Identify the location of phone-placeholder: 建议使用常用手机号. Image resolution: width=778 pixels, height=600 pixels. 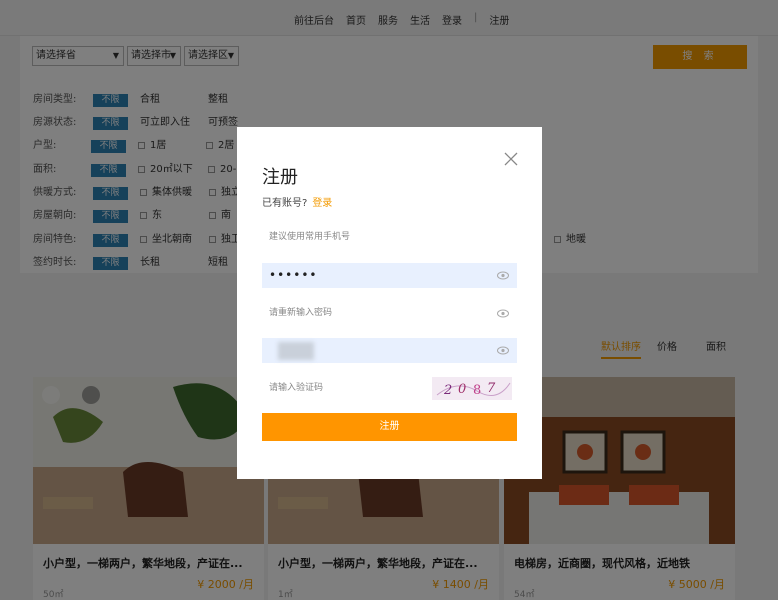
(310, 237).